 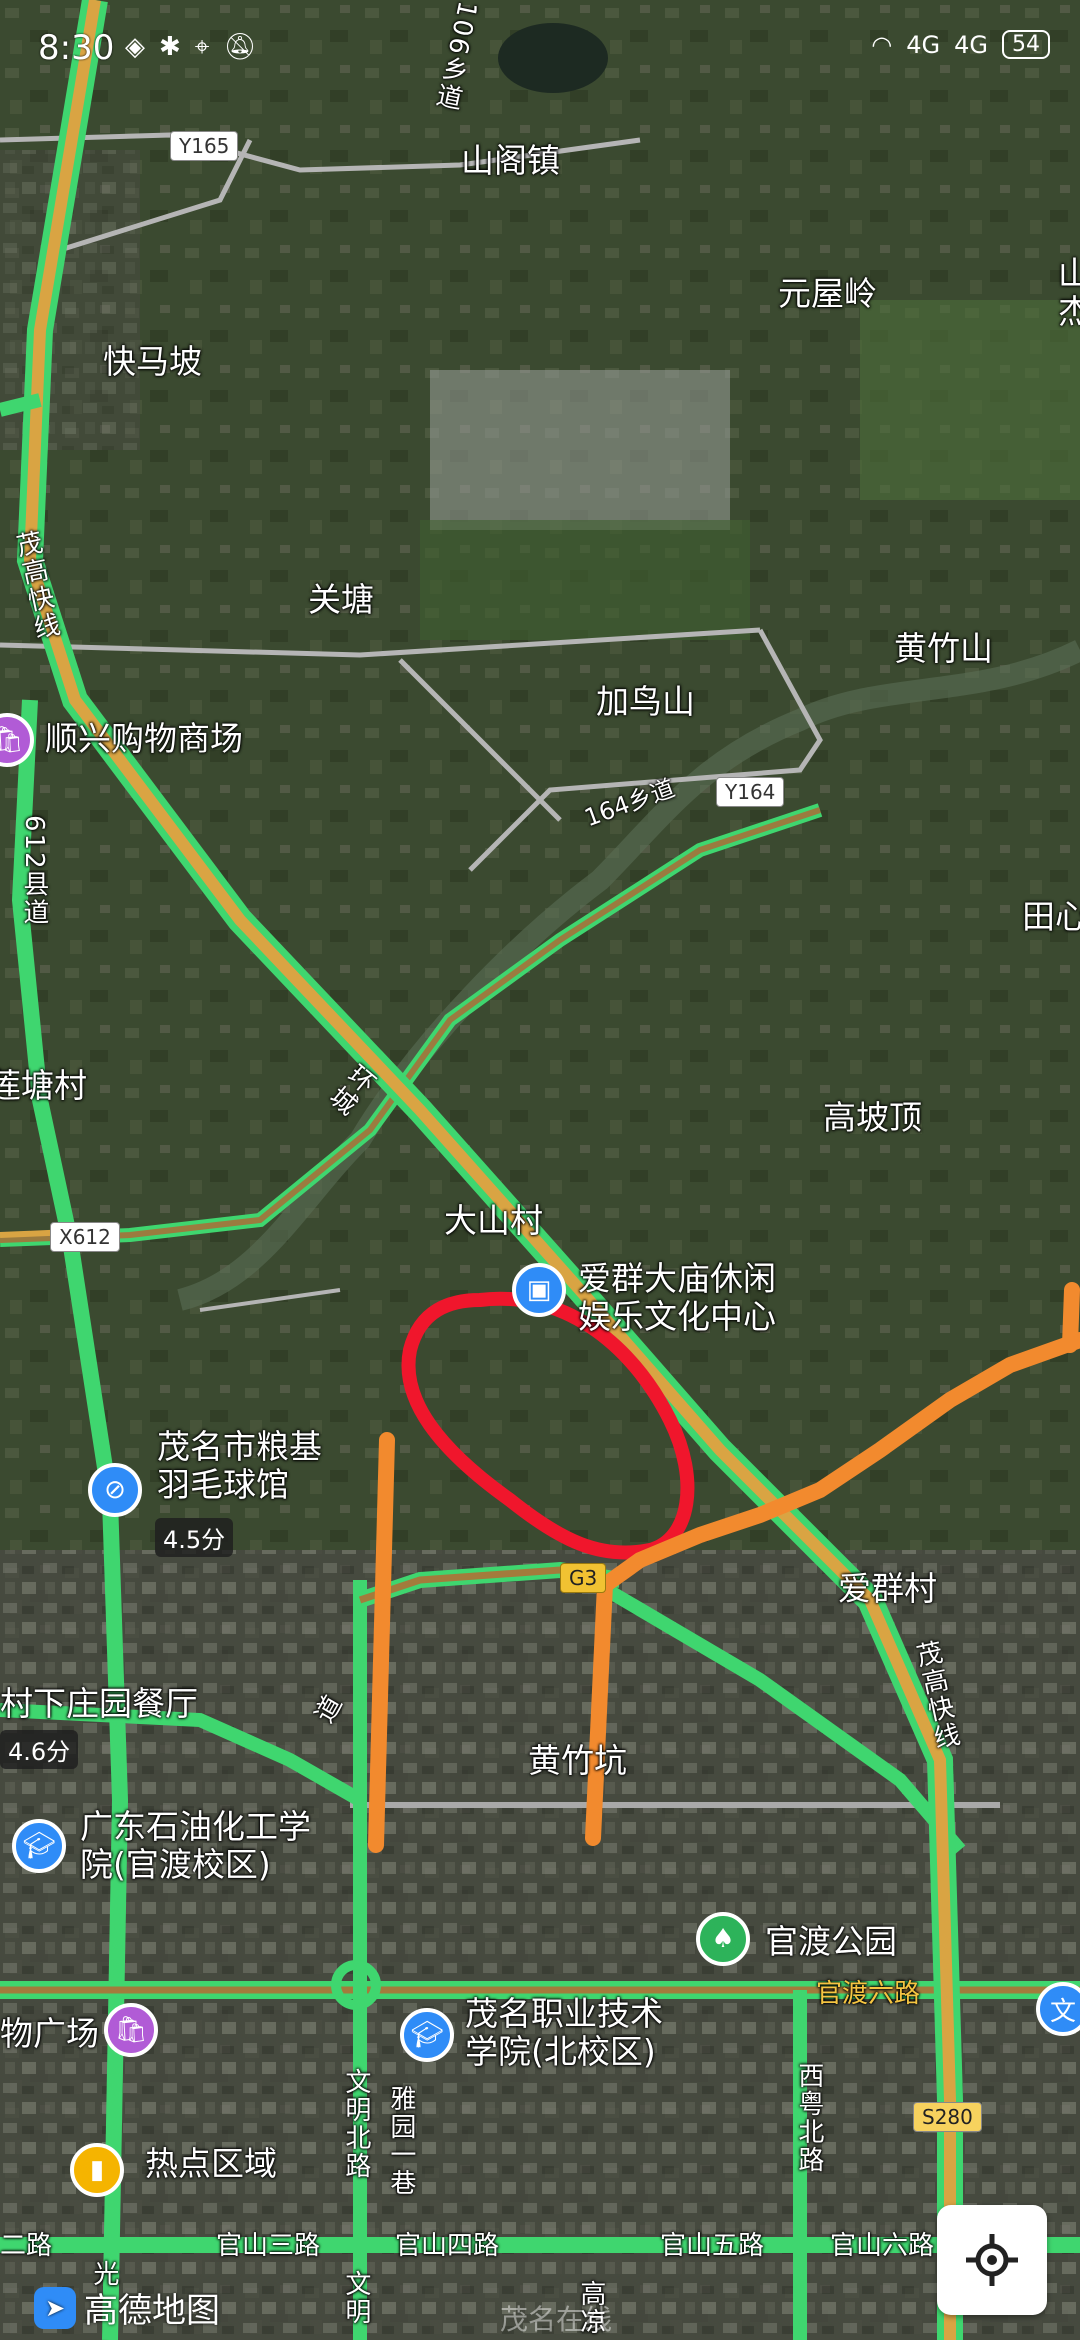 I want to click on road-guanshan-3: 官山三路, so click(x=268, y=2246).